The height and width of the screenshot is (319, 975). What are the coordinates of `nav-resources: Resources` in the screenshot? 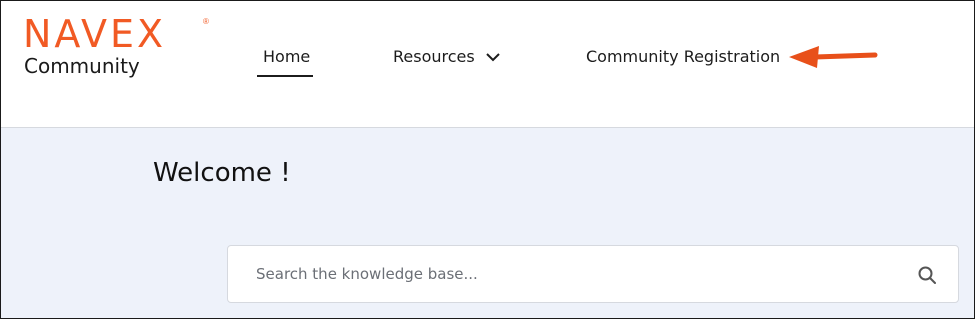 It's located at (446, 56).